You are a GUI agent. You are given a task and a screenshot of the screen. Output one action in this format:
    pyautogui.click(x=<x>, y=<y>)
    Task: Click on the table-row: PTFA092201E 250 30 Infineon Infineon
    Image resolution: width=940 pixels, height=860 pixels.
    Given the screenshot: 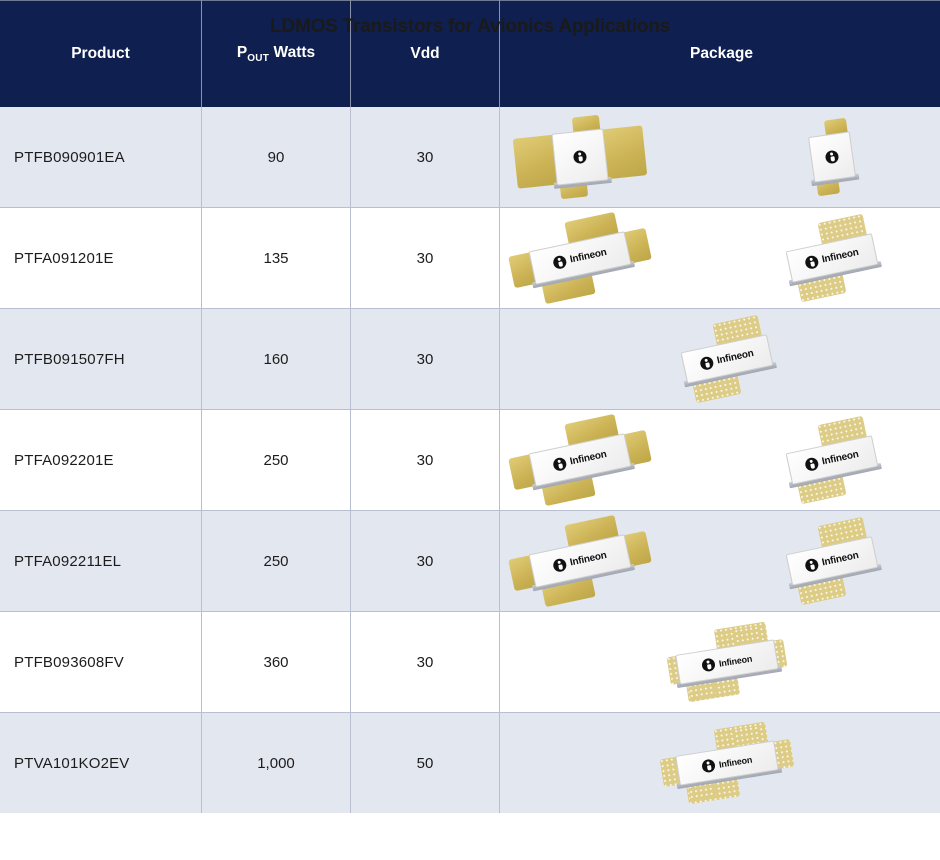 What is the action you would take?
    pyautogui.click(x=470, y=460)
    